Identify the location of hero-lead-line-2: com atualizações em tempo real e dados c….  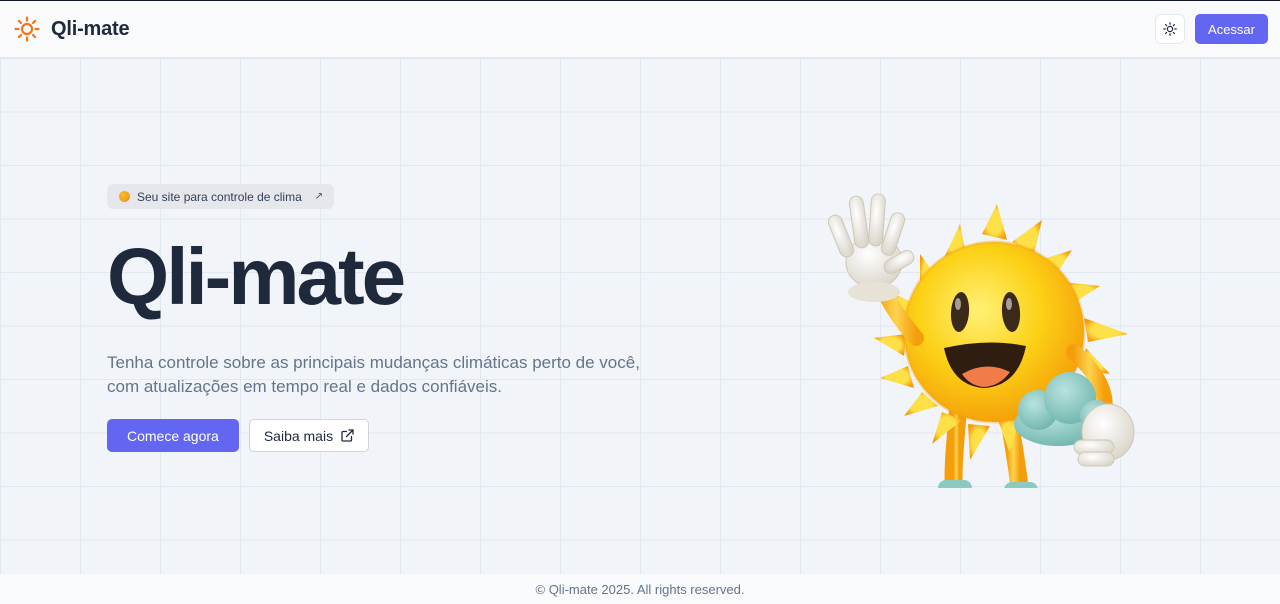
(304, 386).